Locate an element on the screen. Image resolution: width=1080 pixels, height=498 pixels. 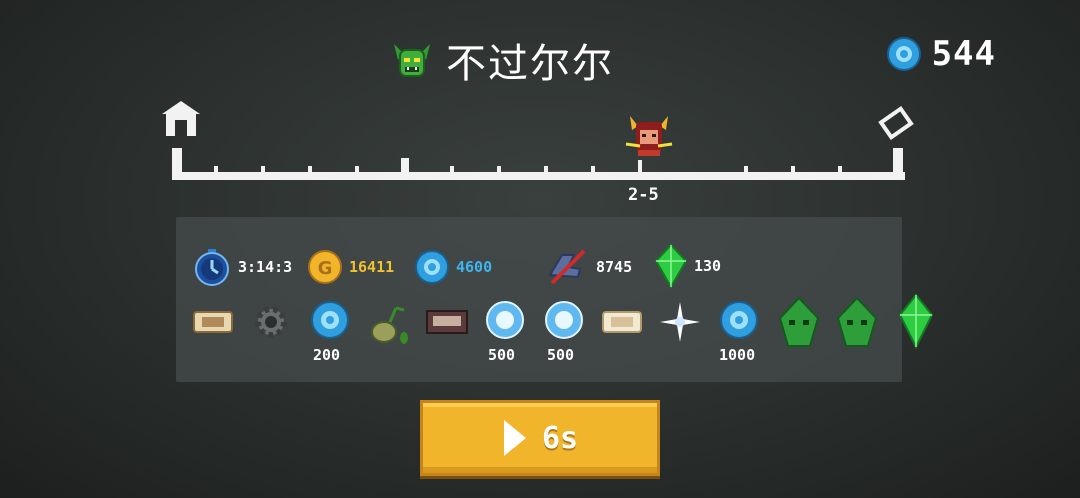
gear-item is located at coordinates (271, 322).